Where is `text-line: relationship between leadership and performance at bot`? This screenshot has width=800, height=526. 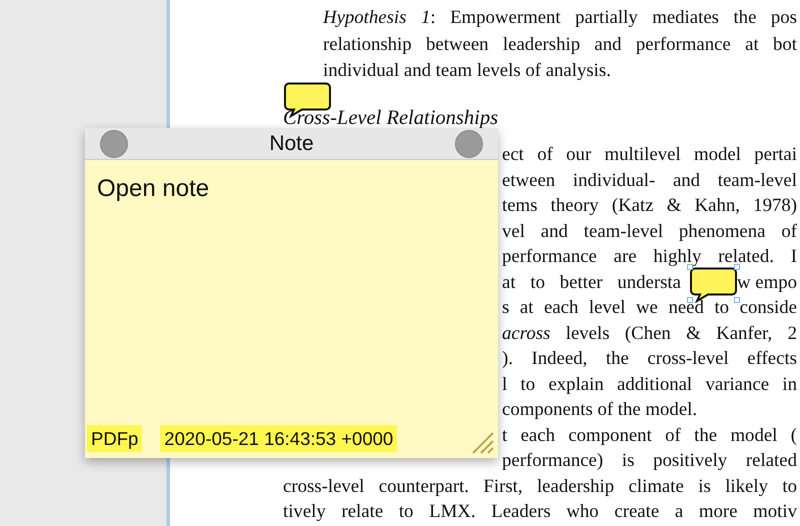 text-line: relationship between leadership and performance at bot is located at coordinates (560, 45).